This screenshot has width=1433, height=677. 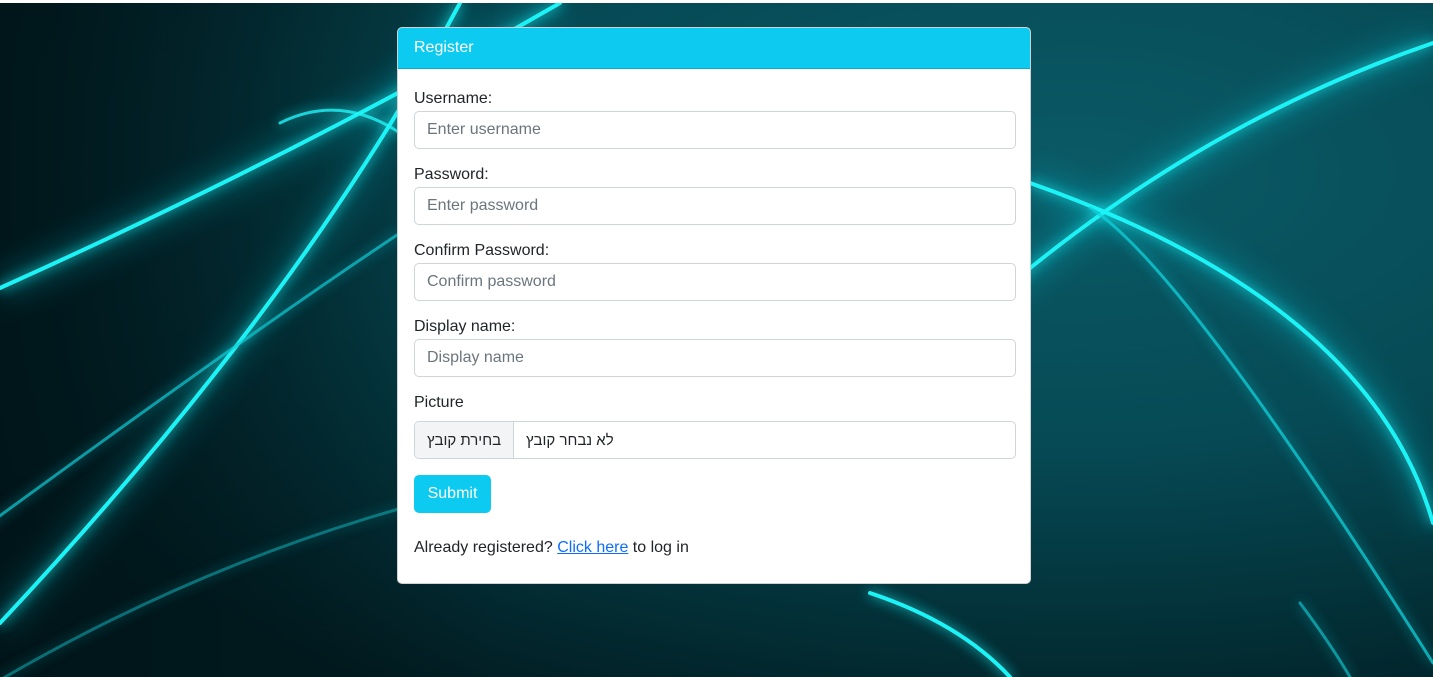 I want to click on username-group: Username:, so click(x=715, y=119).